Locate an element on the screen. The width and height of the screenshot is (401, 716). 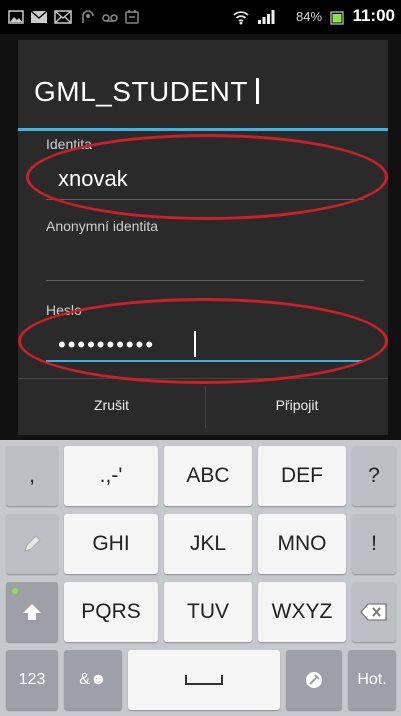
key-space is located at coordinates (204, 680).